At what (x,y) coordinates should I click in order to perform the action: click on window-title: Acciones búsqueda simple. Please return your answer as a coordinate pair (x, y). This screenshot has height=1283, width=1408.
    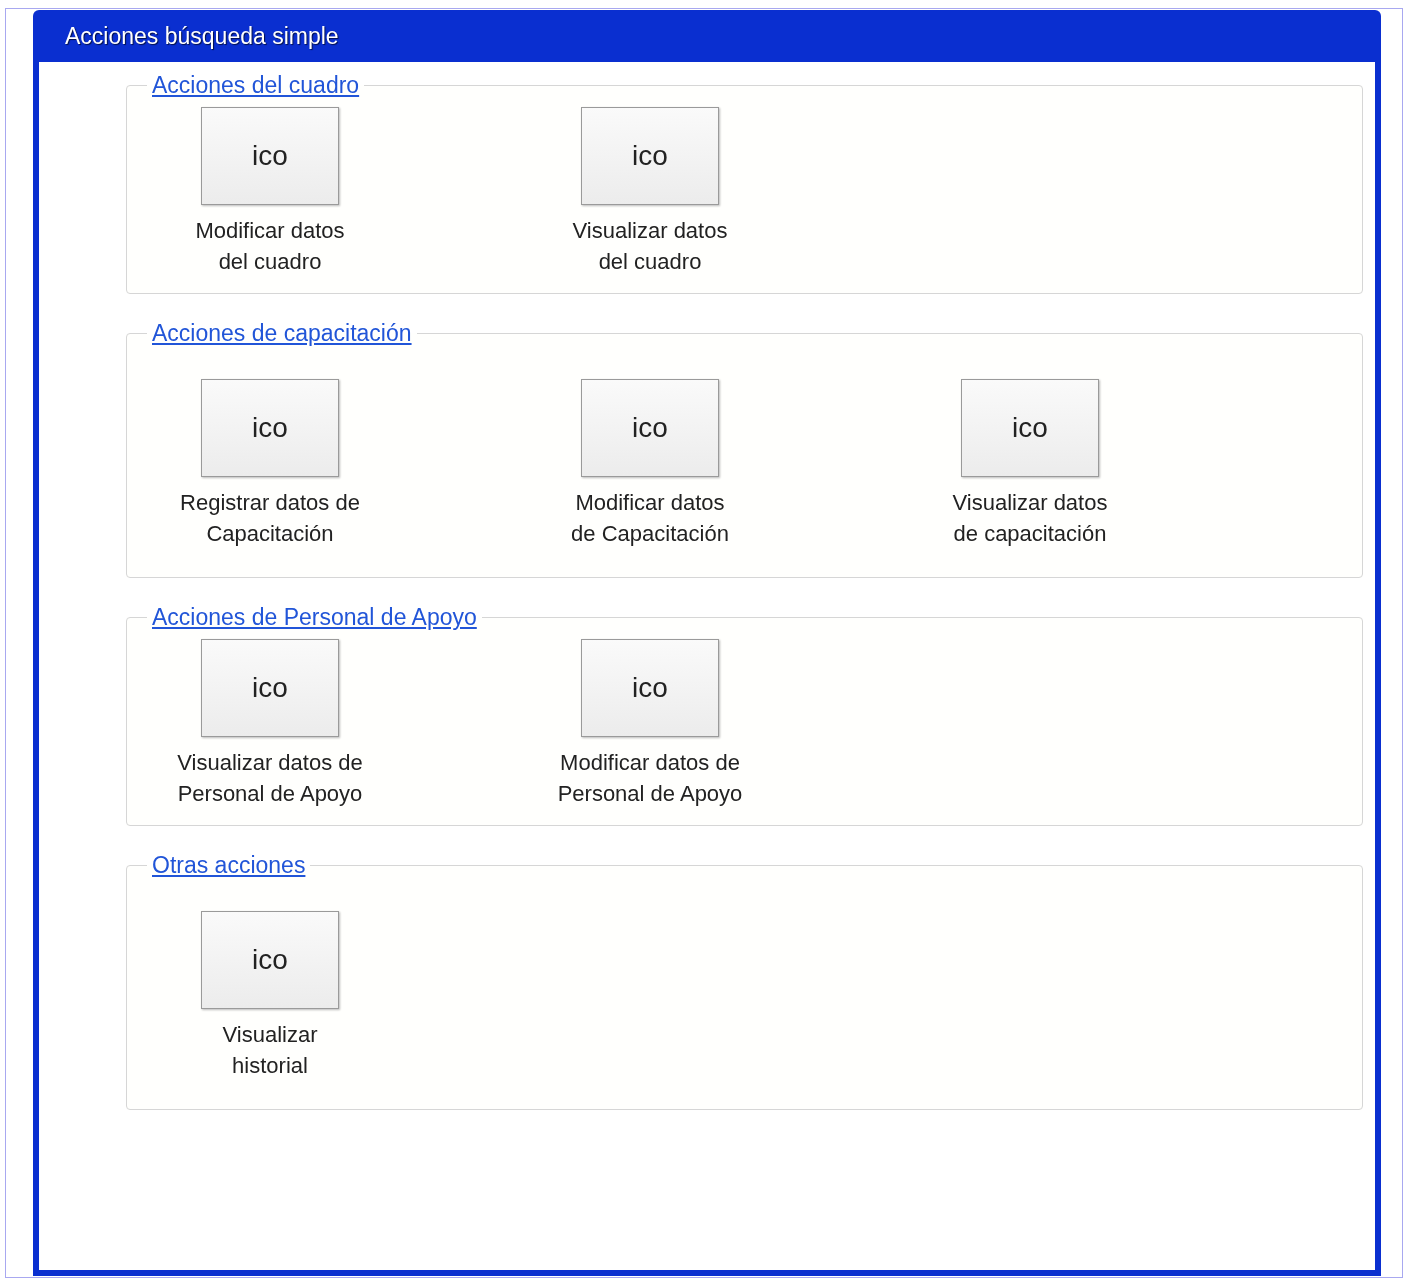
    Looking at the image, I should click on (202, 36).